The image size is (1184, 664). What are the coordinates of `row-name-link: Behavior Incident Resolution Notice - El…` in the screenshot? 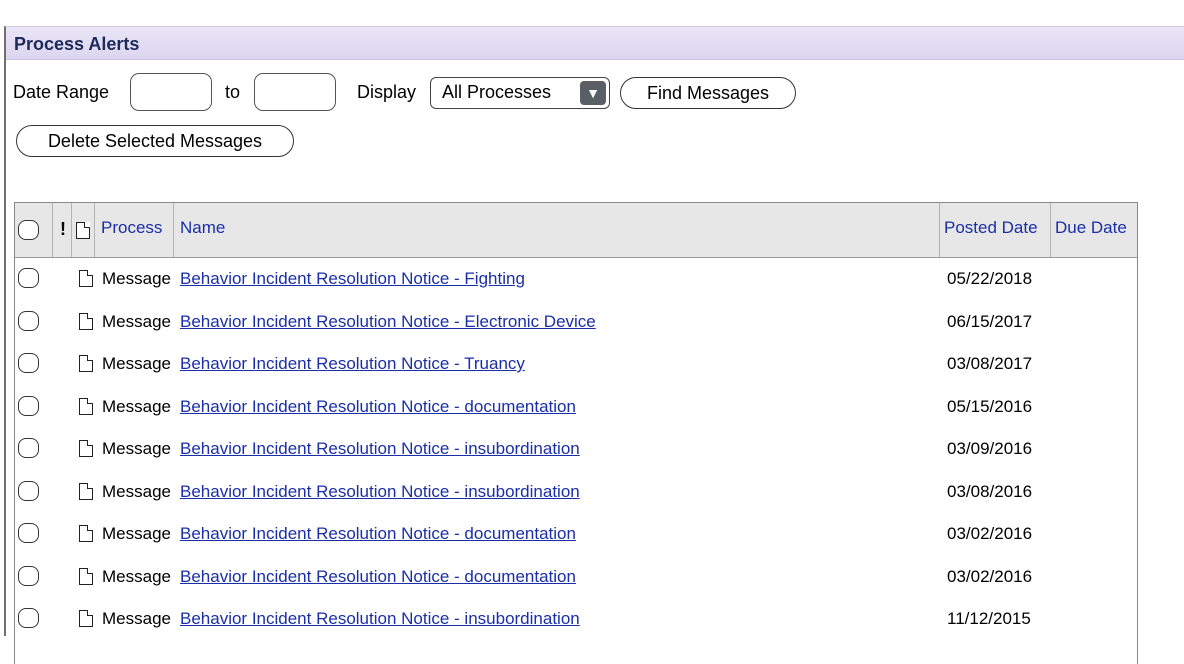 It's located at (388, 322).